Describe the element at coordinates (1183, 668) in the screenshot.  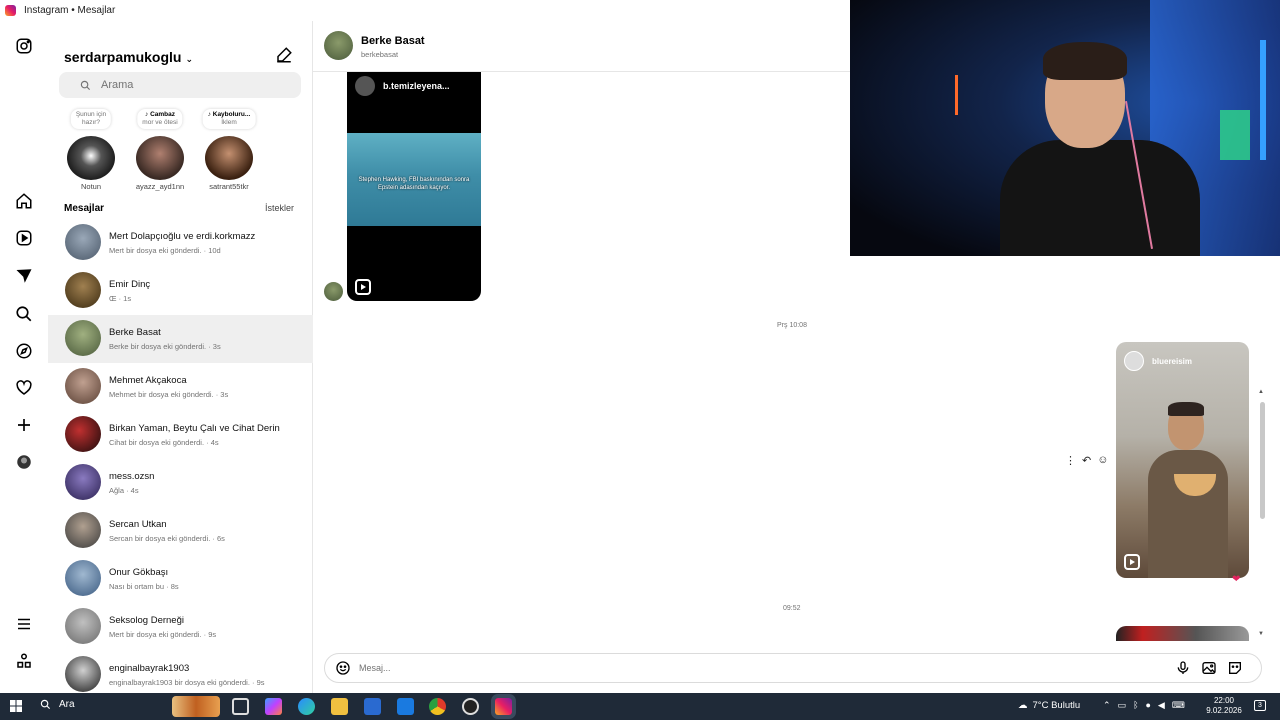
I see `microphone-icon` at that location.